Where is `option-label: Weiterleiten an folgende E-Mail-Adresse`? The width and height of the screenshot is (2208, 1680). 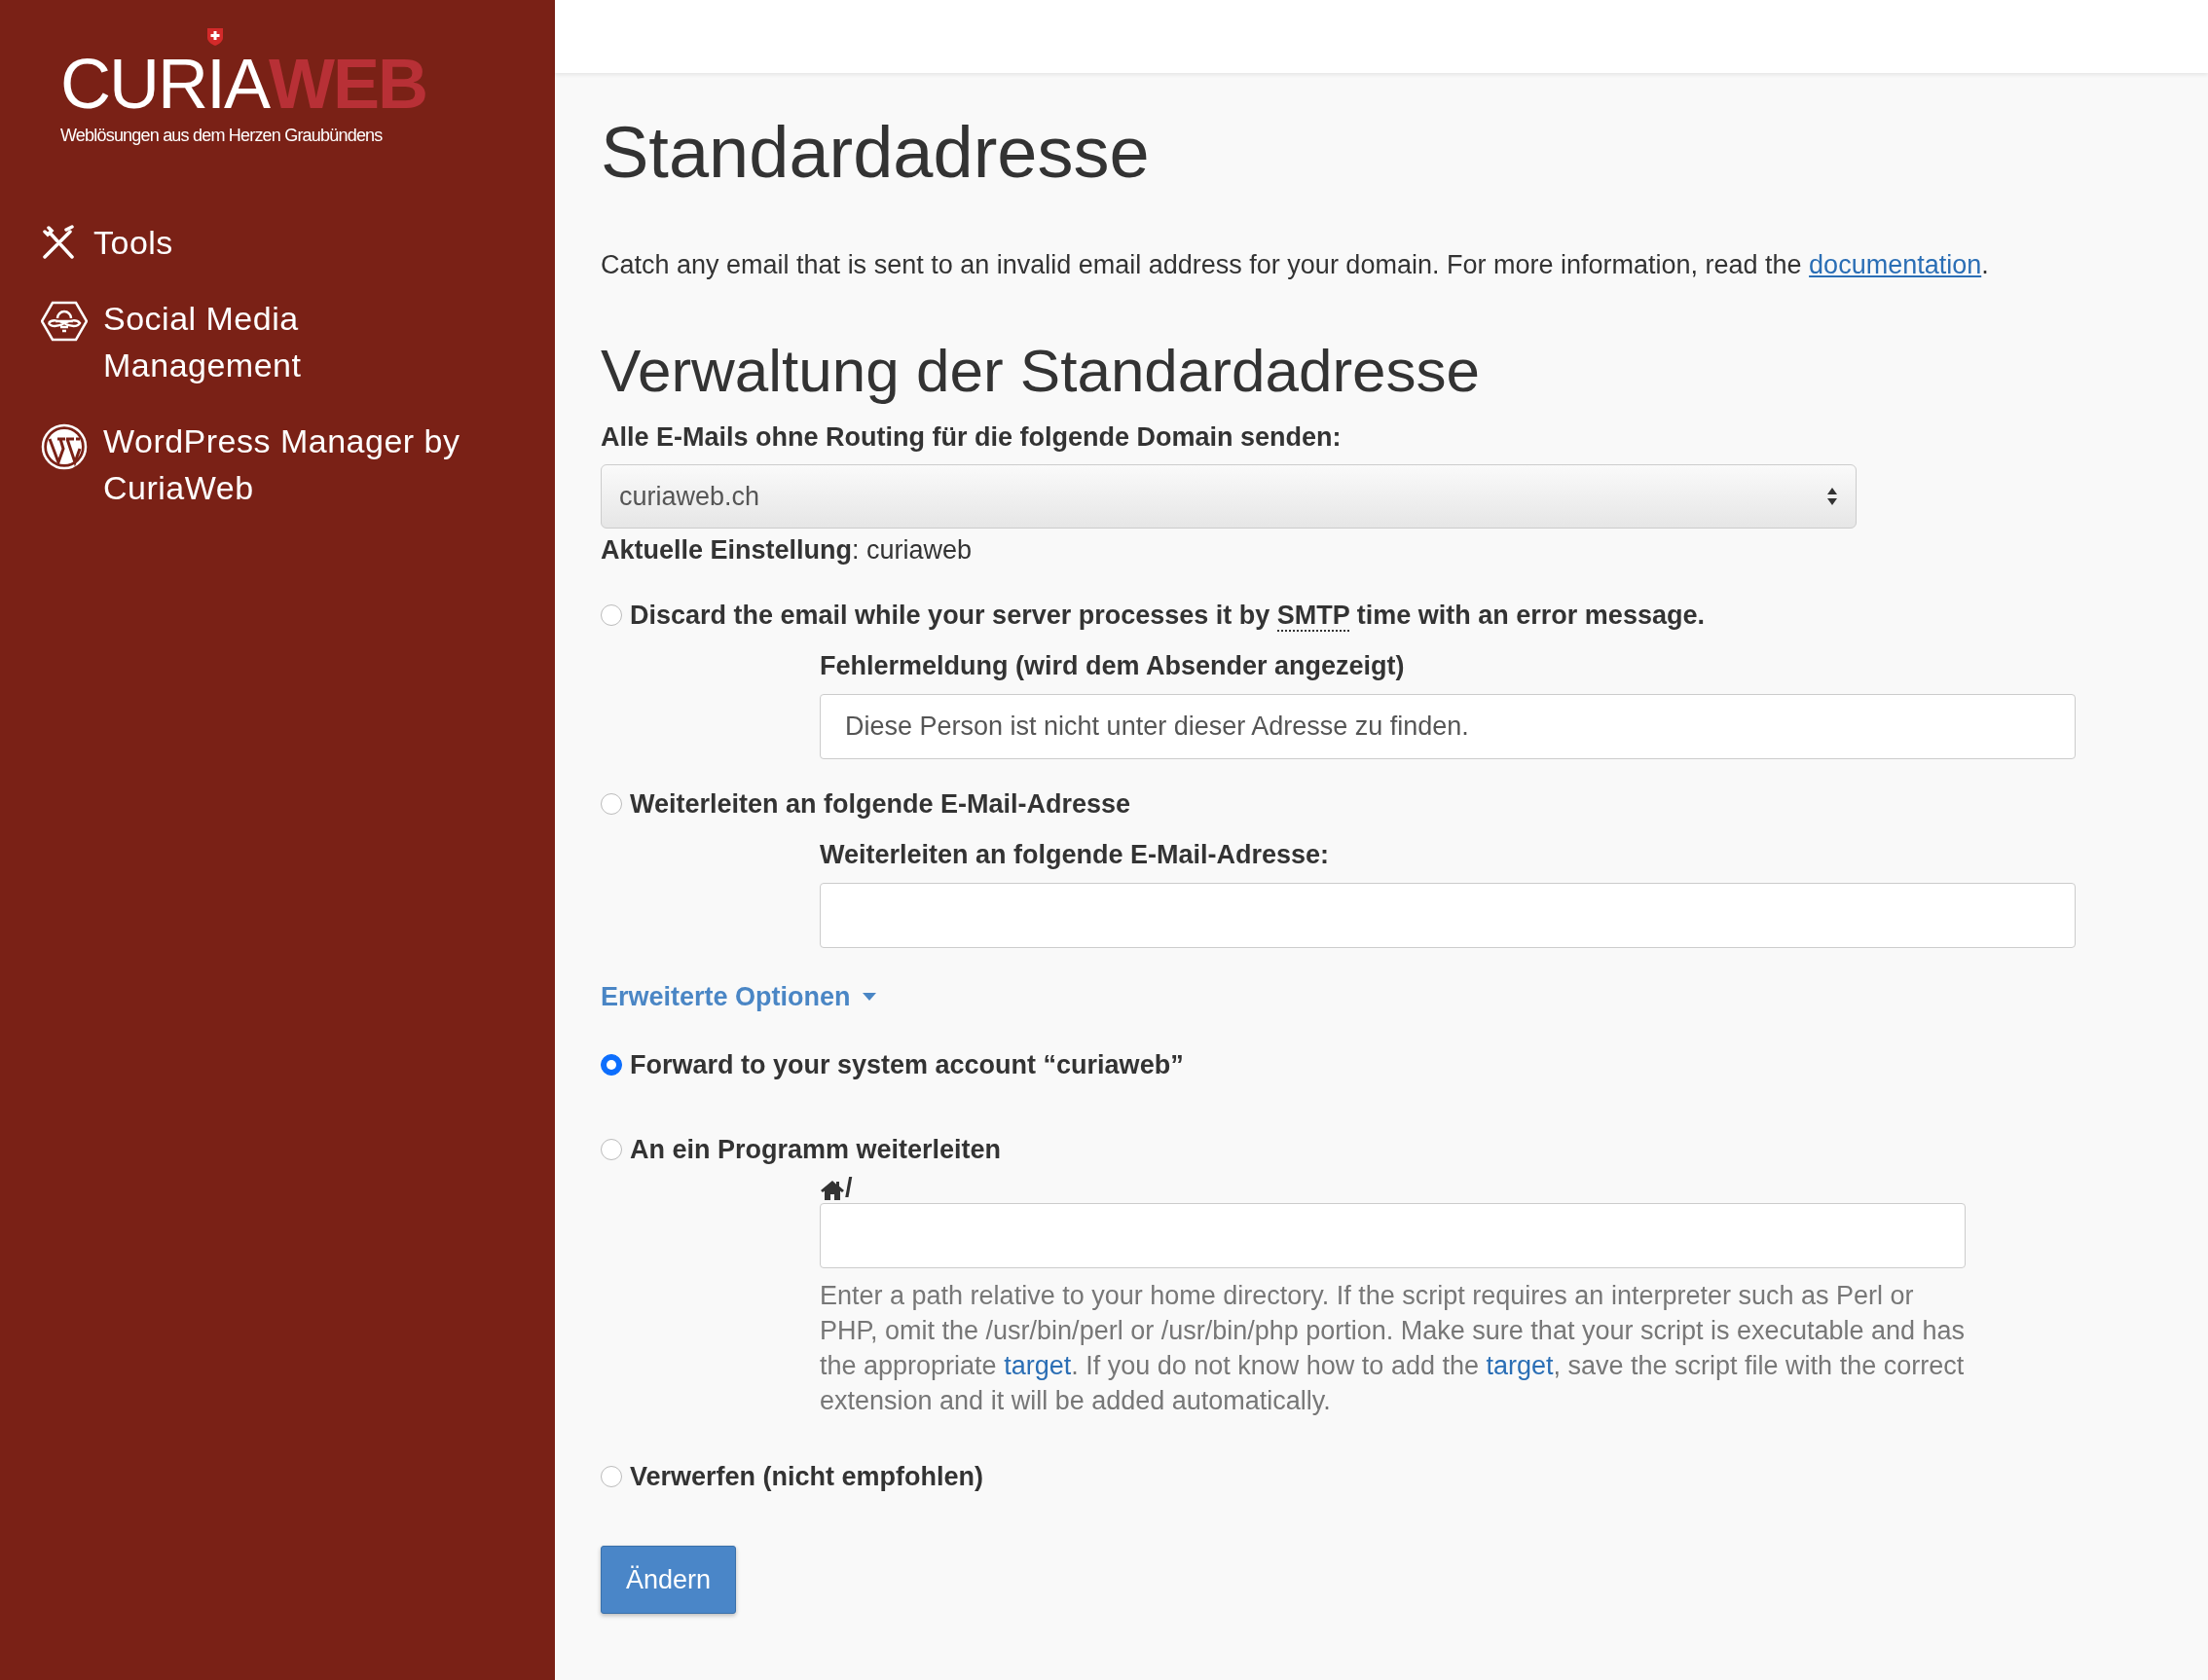 option-label: Weiterleiten an folgende E-Mail-Adresse is located at coordinates (880, 804).